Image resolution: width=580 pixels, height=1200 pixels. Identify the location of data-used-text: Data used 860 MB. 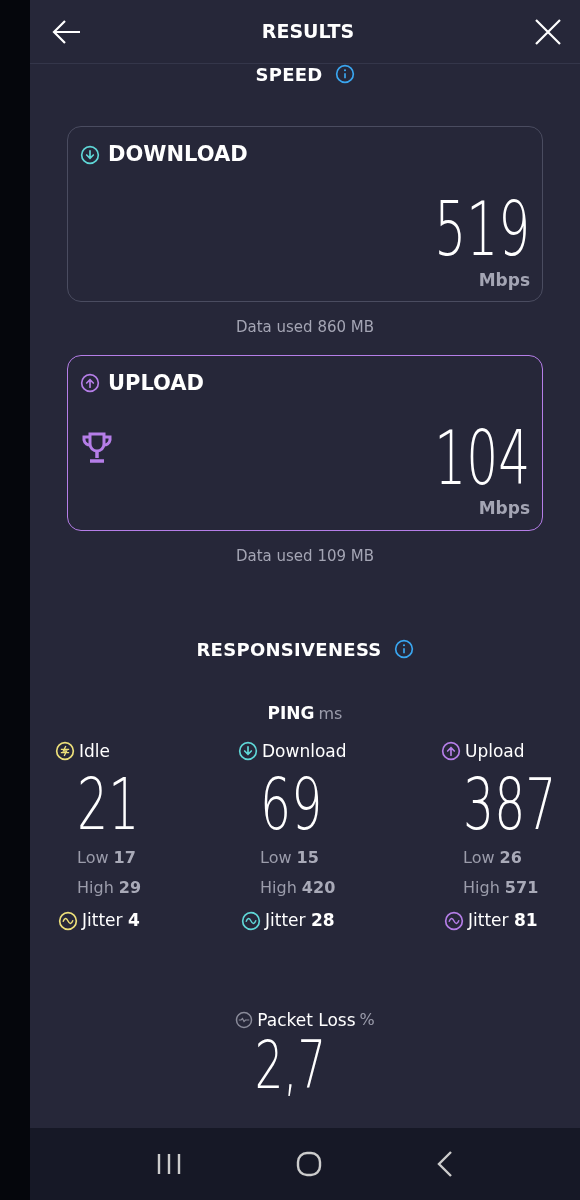
(305, 327).